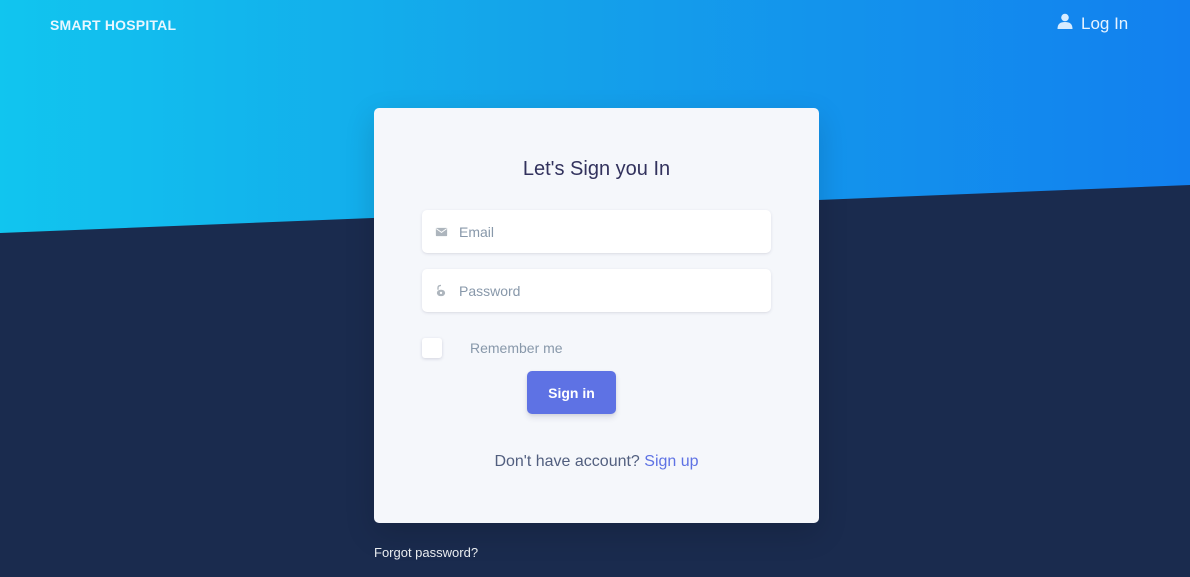  I want to click on remember-me-label: Remember me, so click(516, 348).